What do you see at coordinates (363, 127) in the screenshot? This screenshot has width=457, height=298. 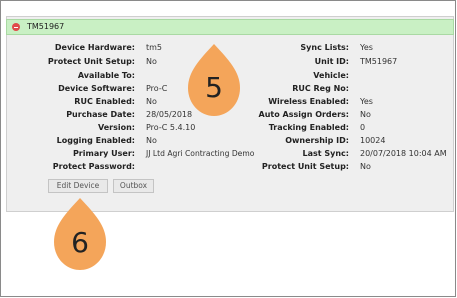 I see `field-value: 0` at bounding box center [363, 127].